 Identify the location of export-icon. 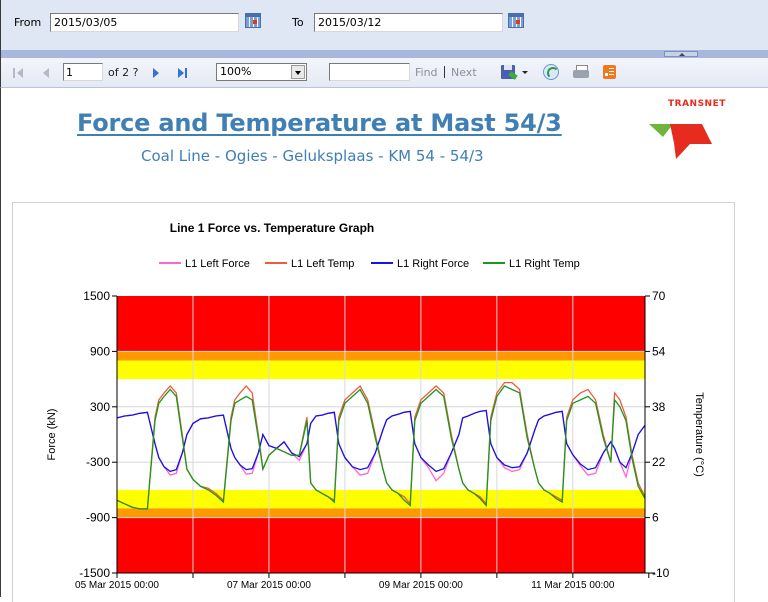
(508, 72).